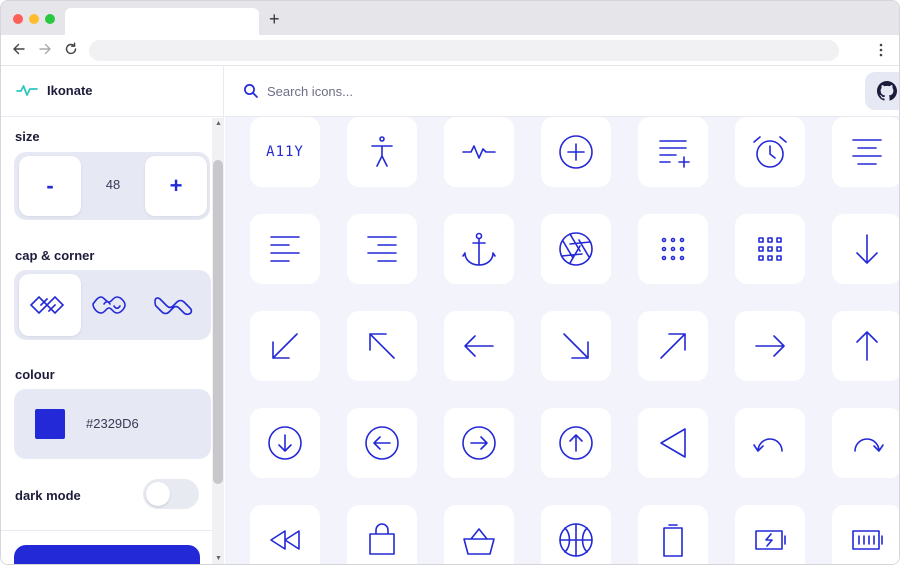  Describe the element at coordinates (285, 540) in the screenshot. I see `rewind-icon` at that location.